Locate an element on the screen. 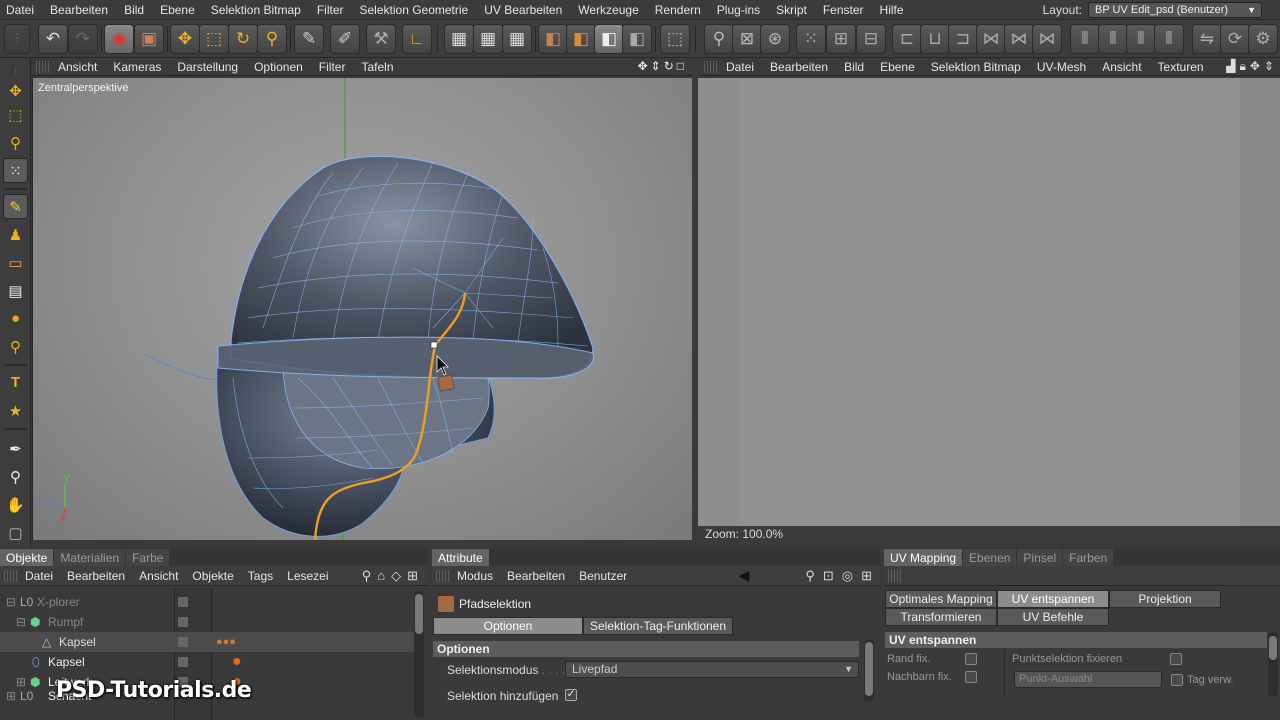  move-tool: ✥ is located at coordinates (15, 90).